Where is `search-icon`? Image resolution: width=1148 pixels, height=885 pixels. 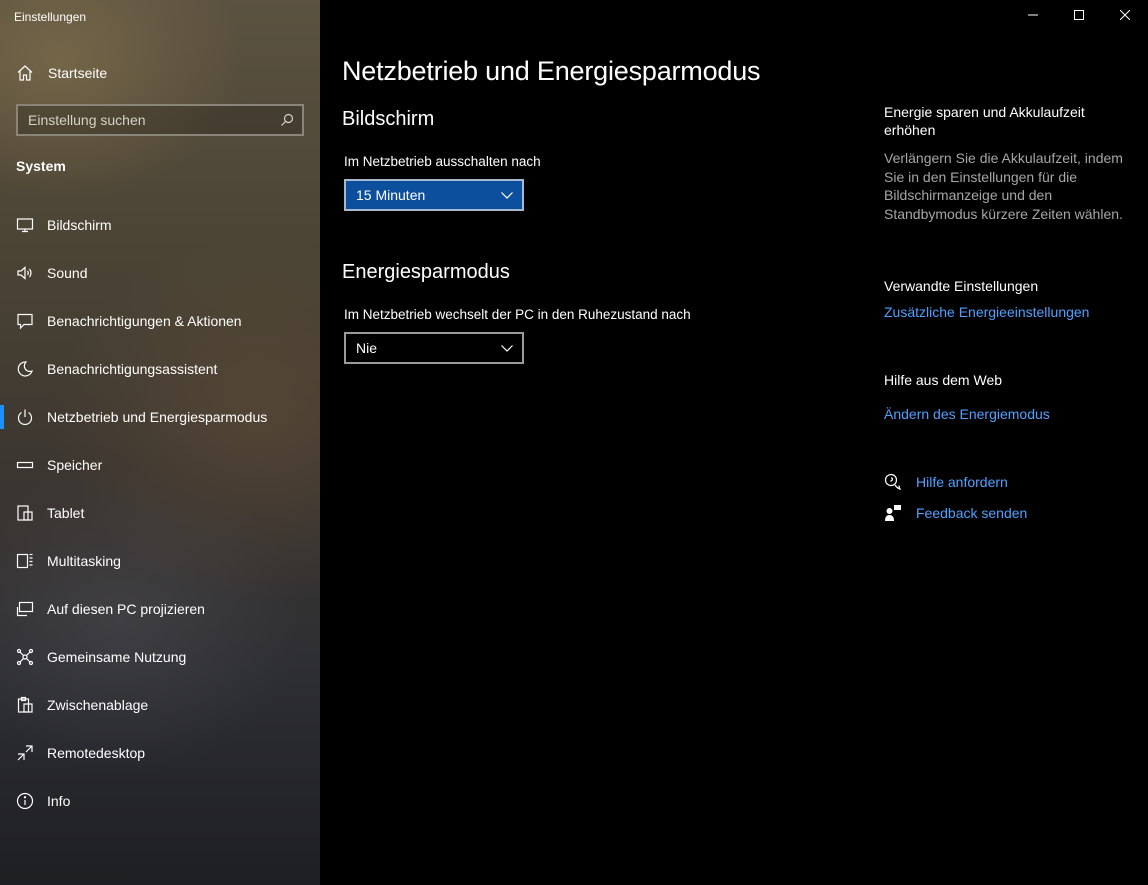 search-icon is located at coordinates (287, 120).